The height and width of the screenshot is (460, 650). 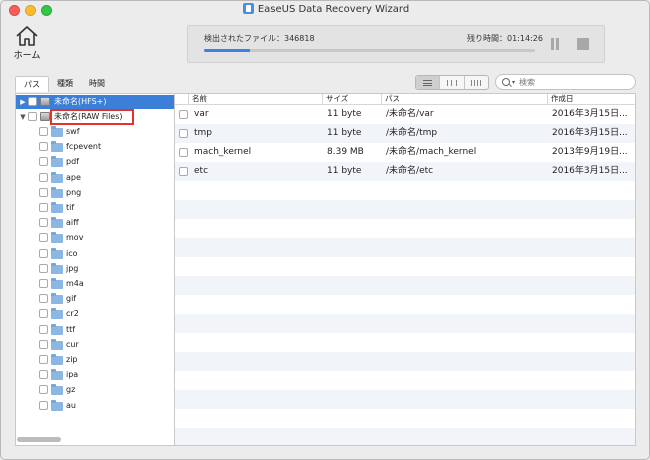 I want to click on tree-folder-label: png, so click(x=74, y=192).